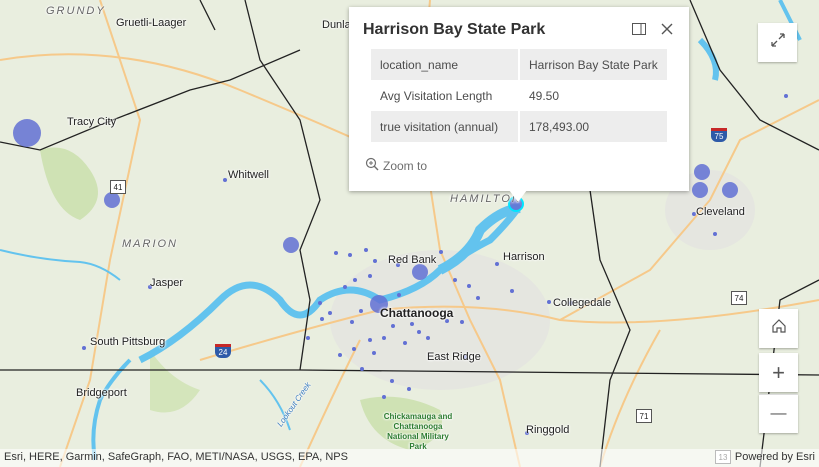  I want to click on place-label: Chattanooga, so click(417, 313).